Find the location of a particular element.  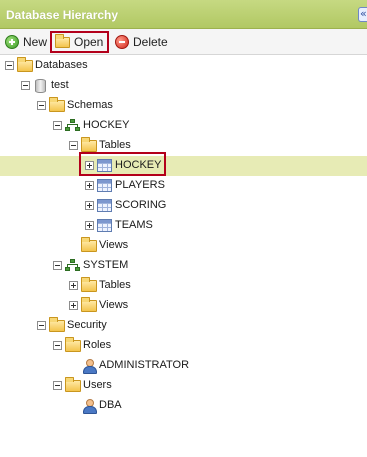

database-icon is located at coordinates (41, 86).